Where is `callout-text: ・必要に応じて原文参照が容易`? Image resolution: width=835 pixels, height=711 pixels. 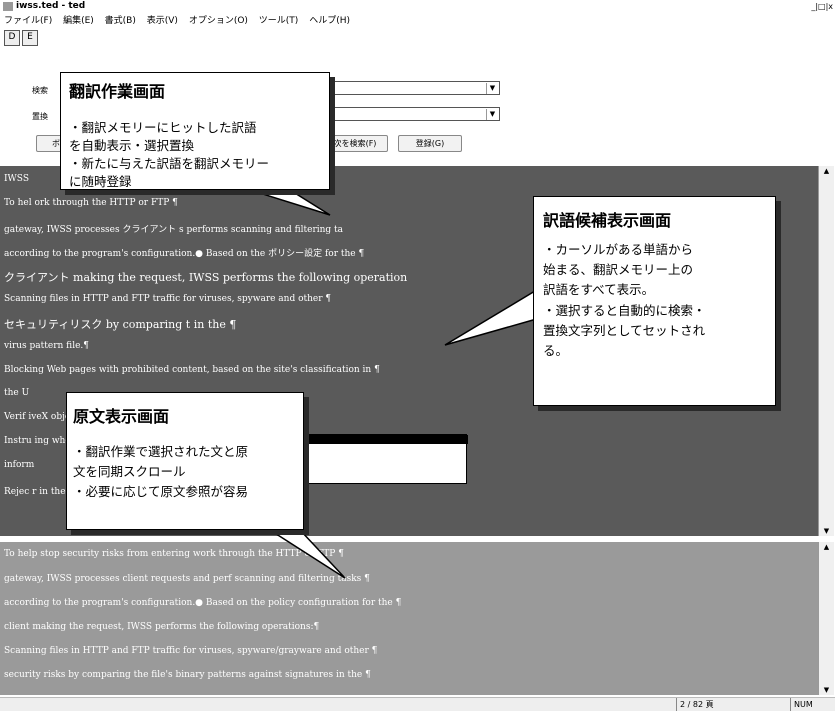
callout-text: ・必要に応じて原文参照が容易 is located at coordinates (161, 491).